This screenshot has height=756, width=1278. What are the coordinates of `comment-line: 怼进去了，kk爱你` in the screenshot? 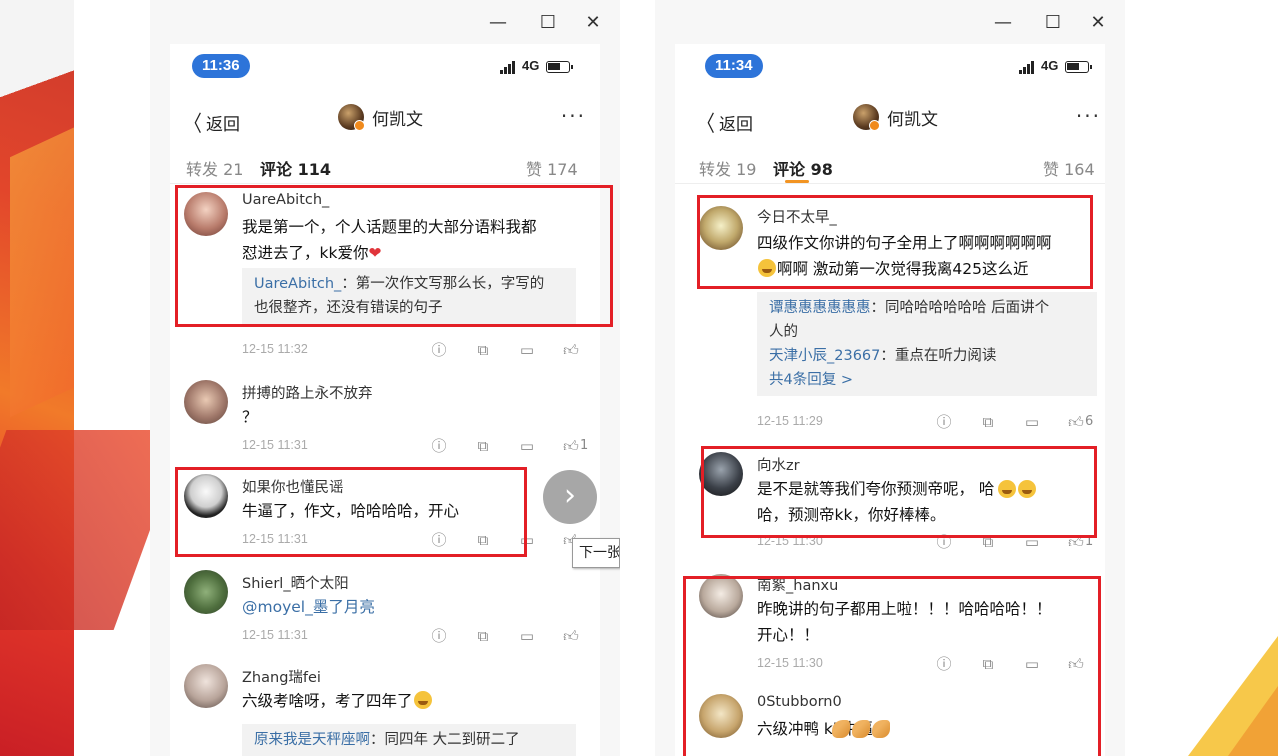 It's located at (305, 253).